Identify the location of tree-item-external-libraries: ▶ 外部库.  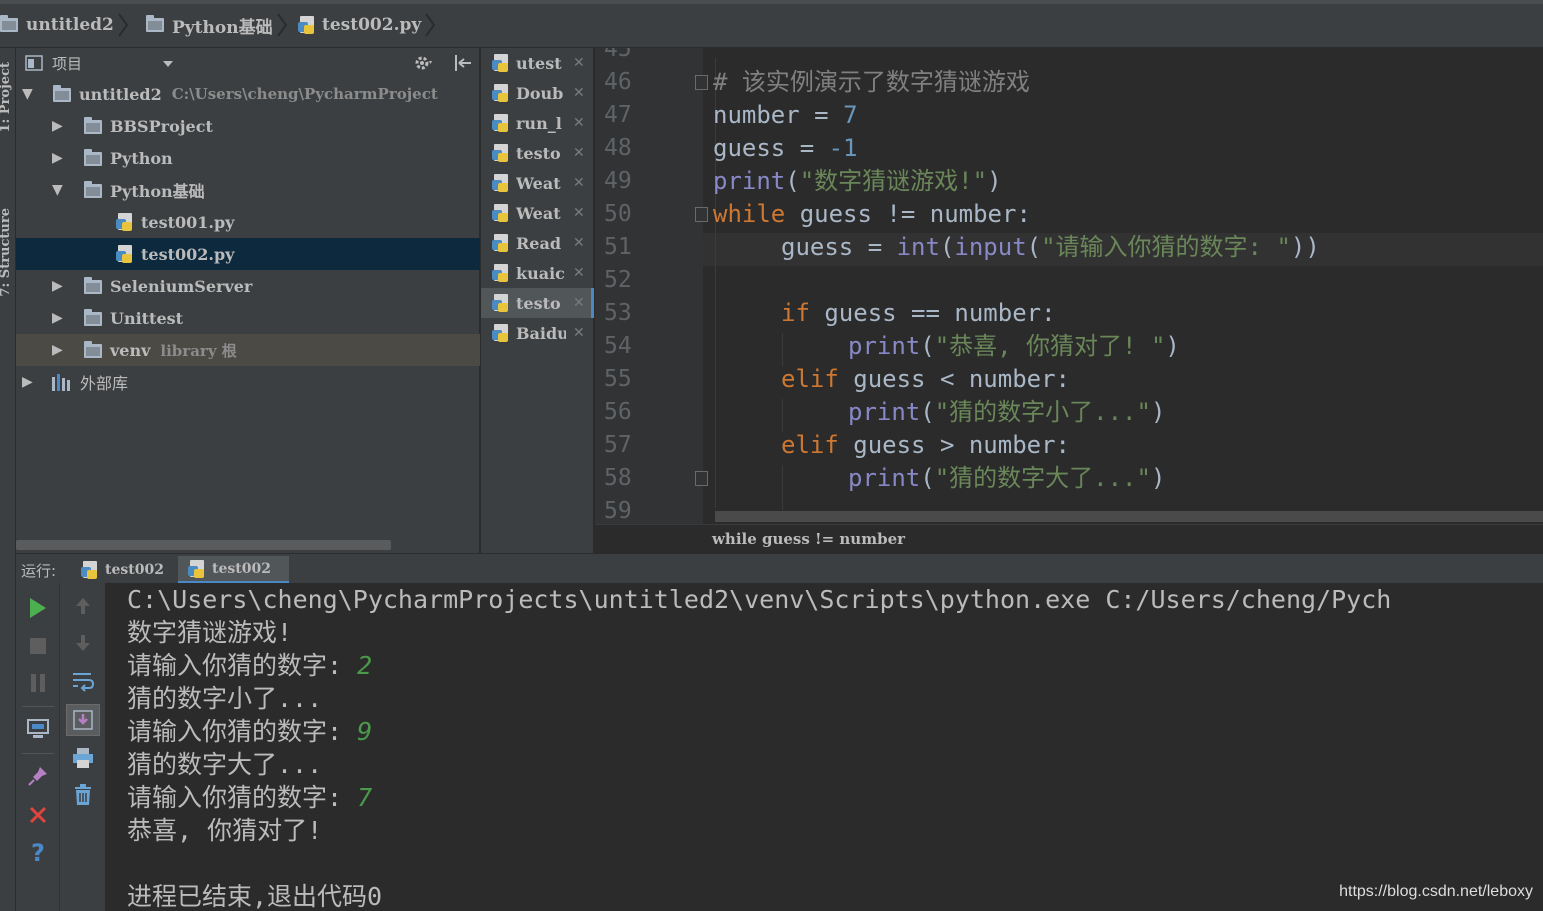
(248, 382).